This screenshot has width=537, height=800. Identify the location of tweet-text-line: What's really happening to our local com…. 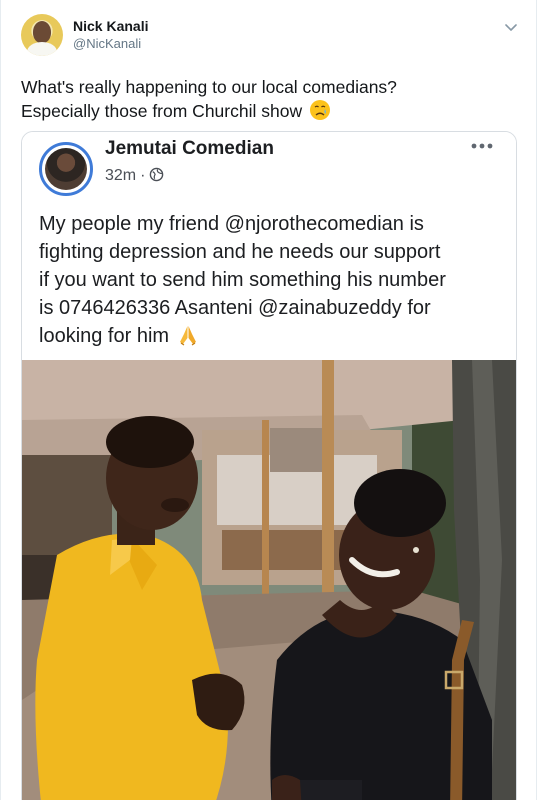
(209, 87).